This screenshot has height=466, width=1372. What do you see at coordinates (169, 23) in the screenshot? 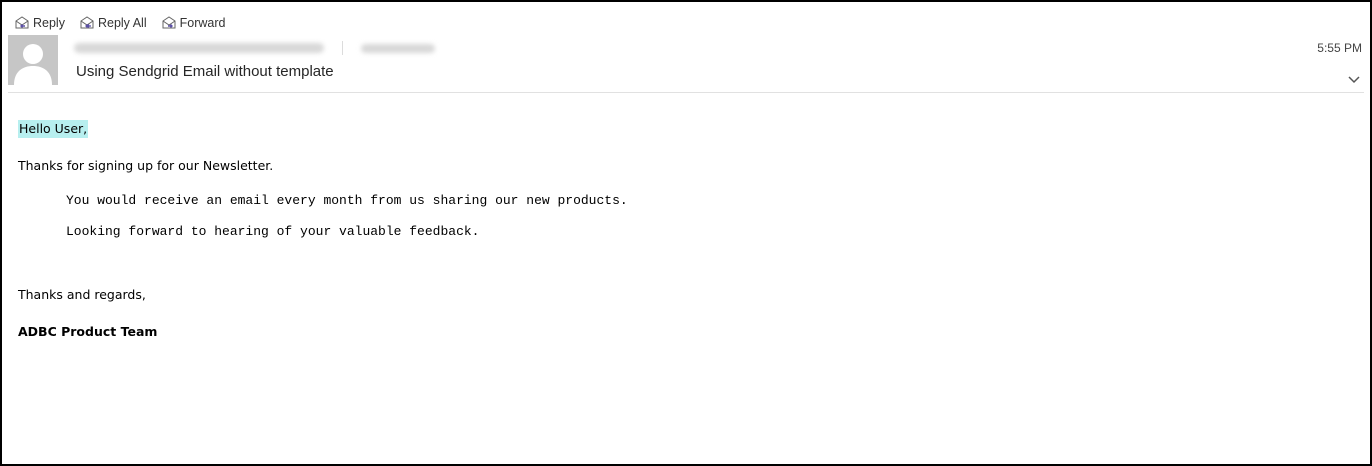
I see `forward-icon` at bounding box center [169, 23].